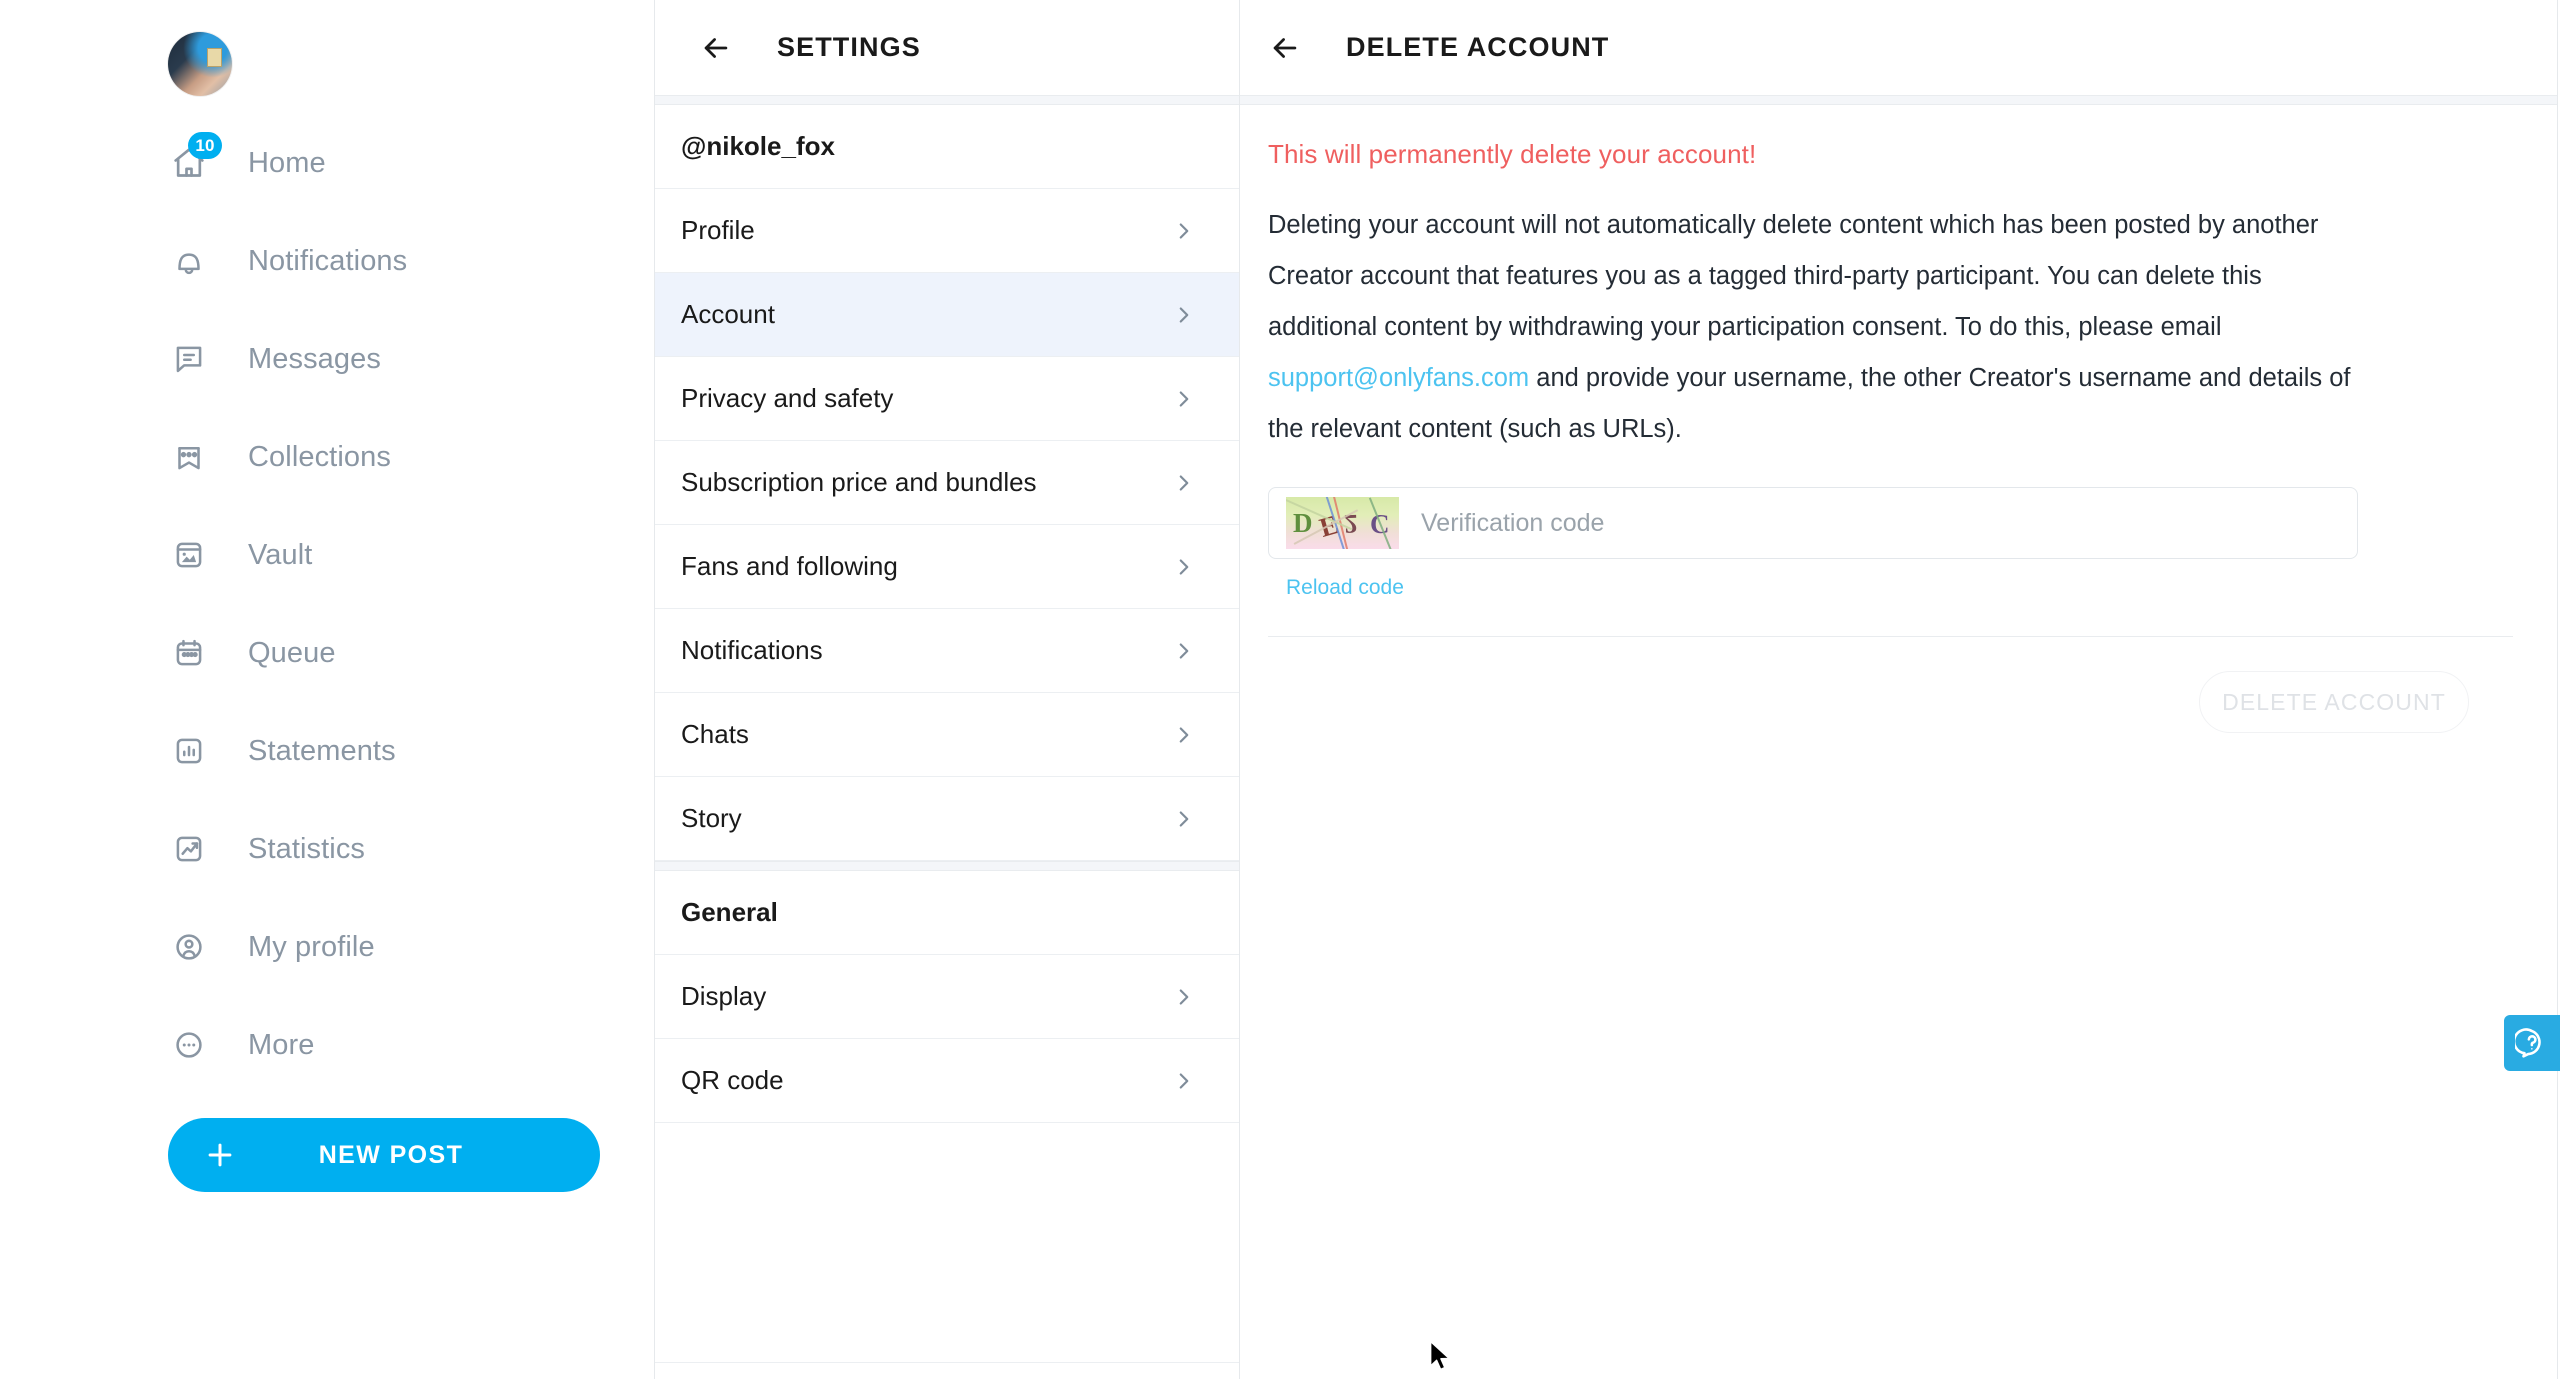 This screenshot has height=1379, width=2560. Describe the element at coordinates (220, 1155) in the screenshot. I see `plus-icon` at that location.